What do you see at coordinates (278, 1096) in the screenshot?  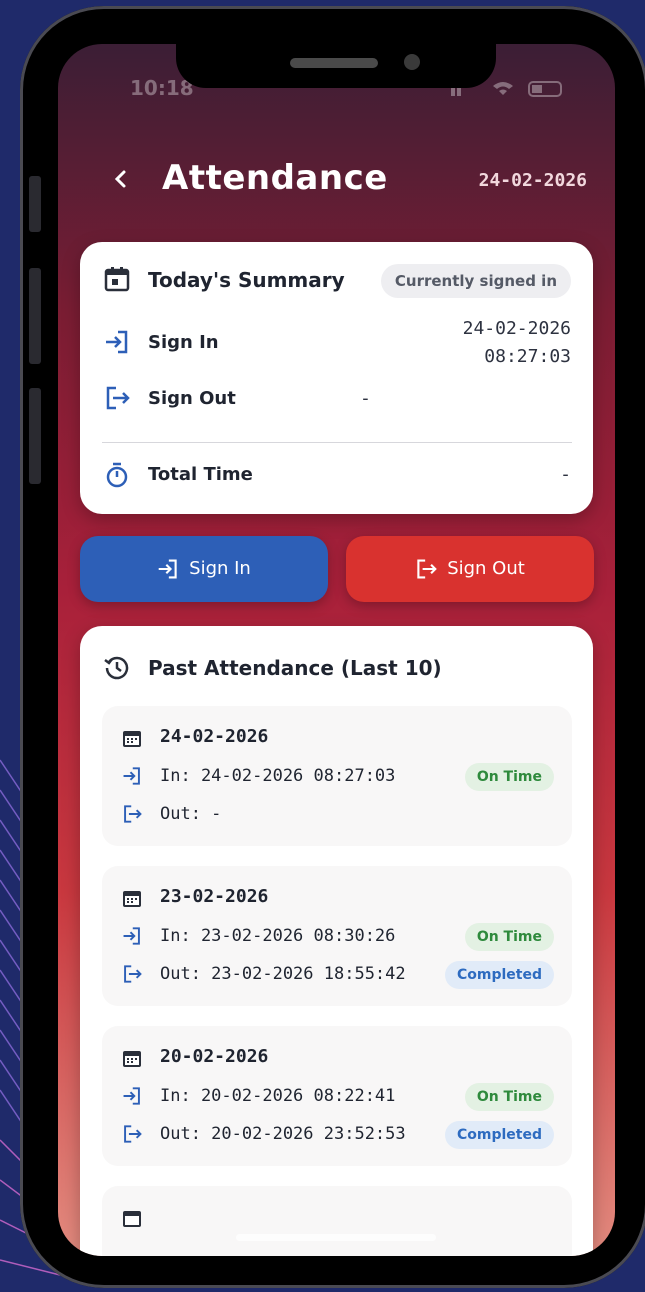 I see `entry-in-time: In: 20-02-2026 08:22:41` at bounding box center [278, 1096].